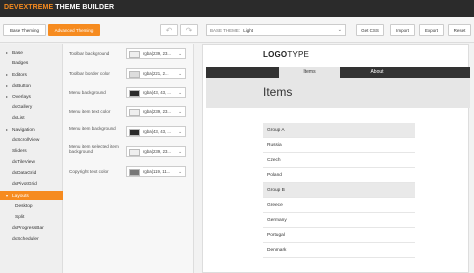 The image size is (474, 273). Describe the element at coordinates (20, 196) in the screenshot. I see `sidebar-item-label: Layouts` at that location.